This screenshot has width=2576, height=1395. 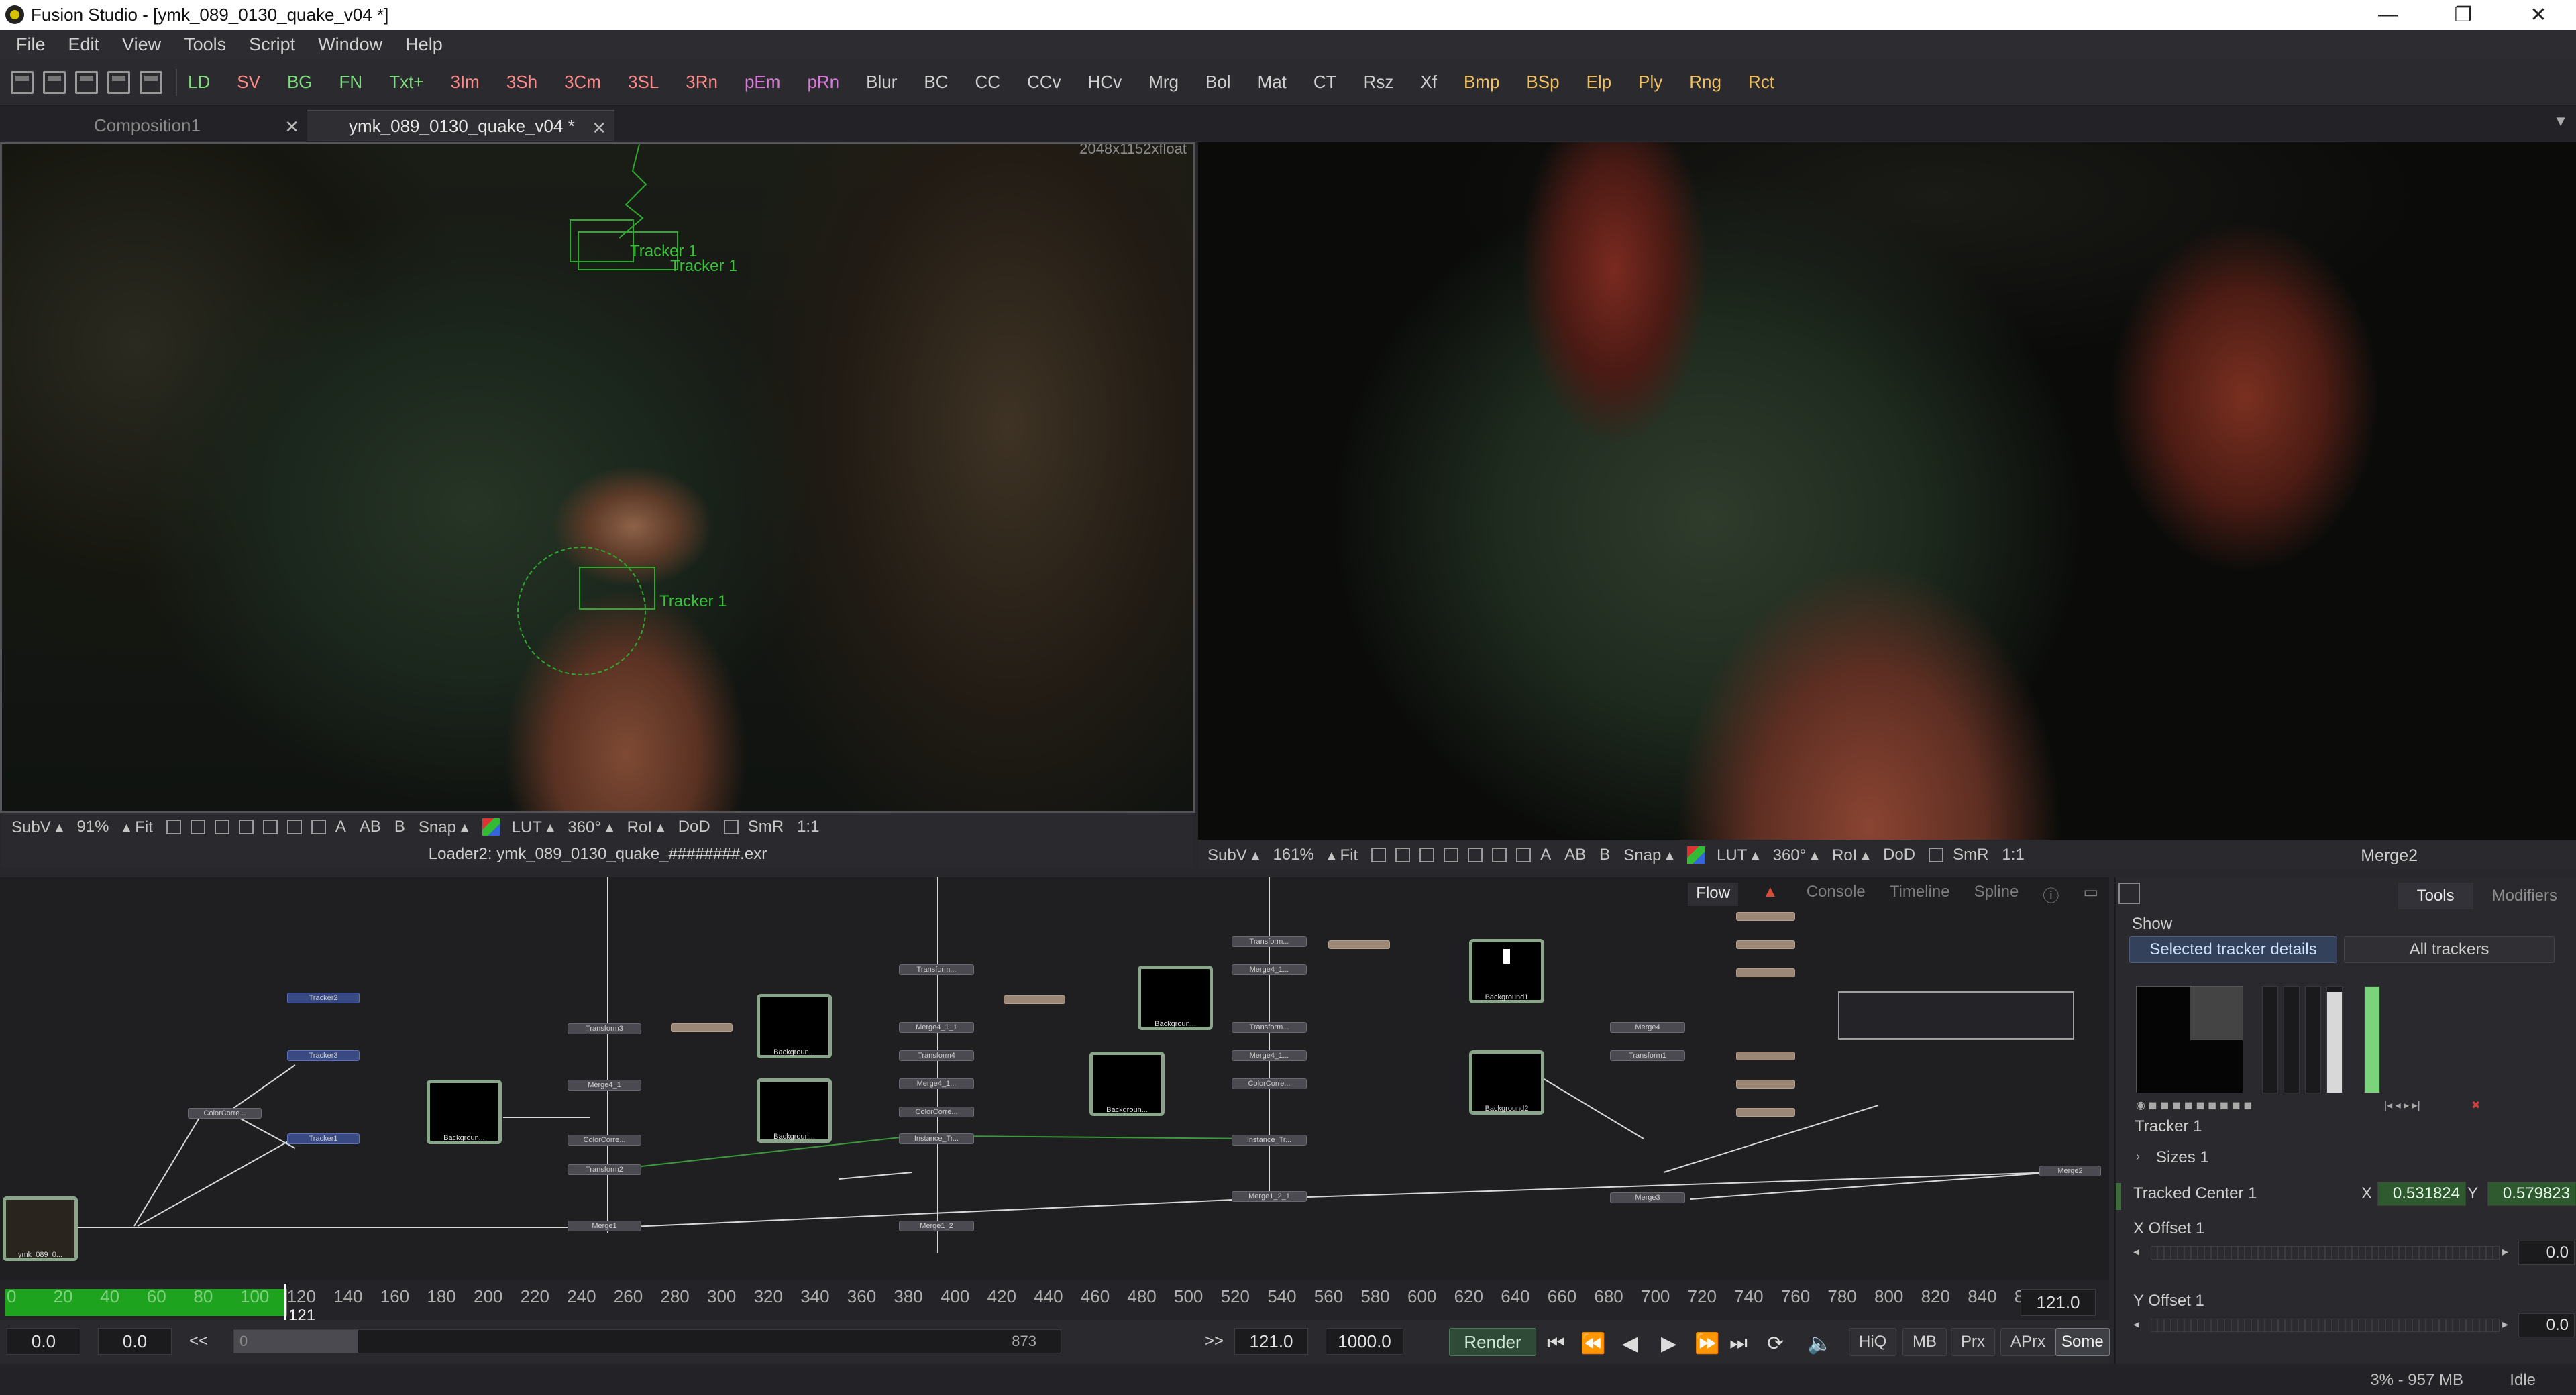 I want to click on tracked-center-y-field: 0.579823, so click(x=2531, y=1194).